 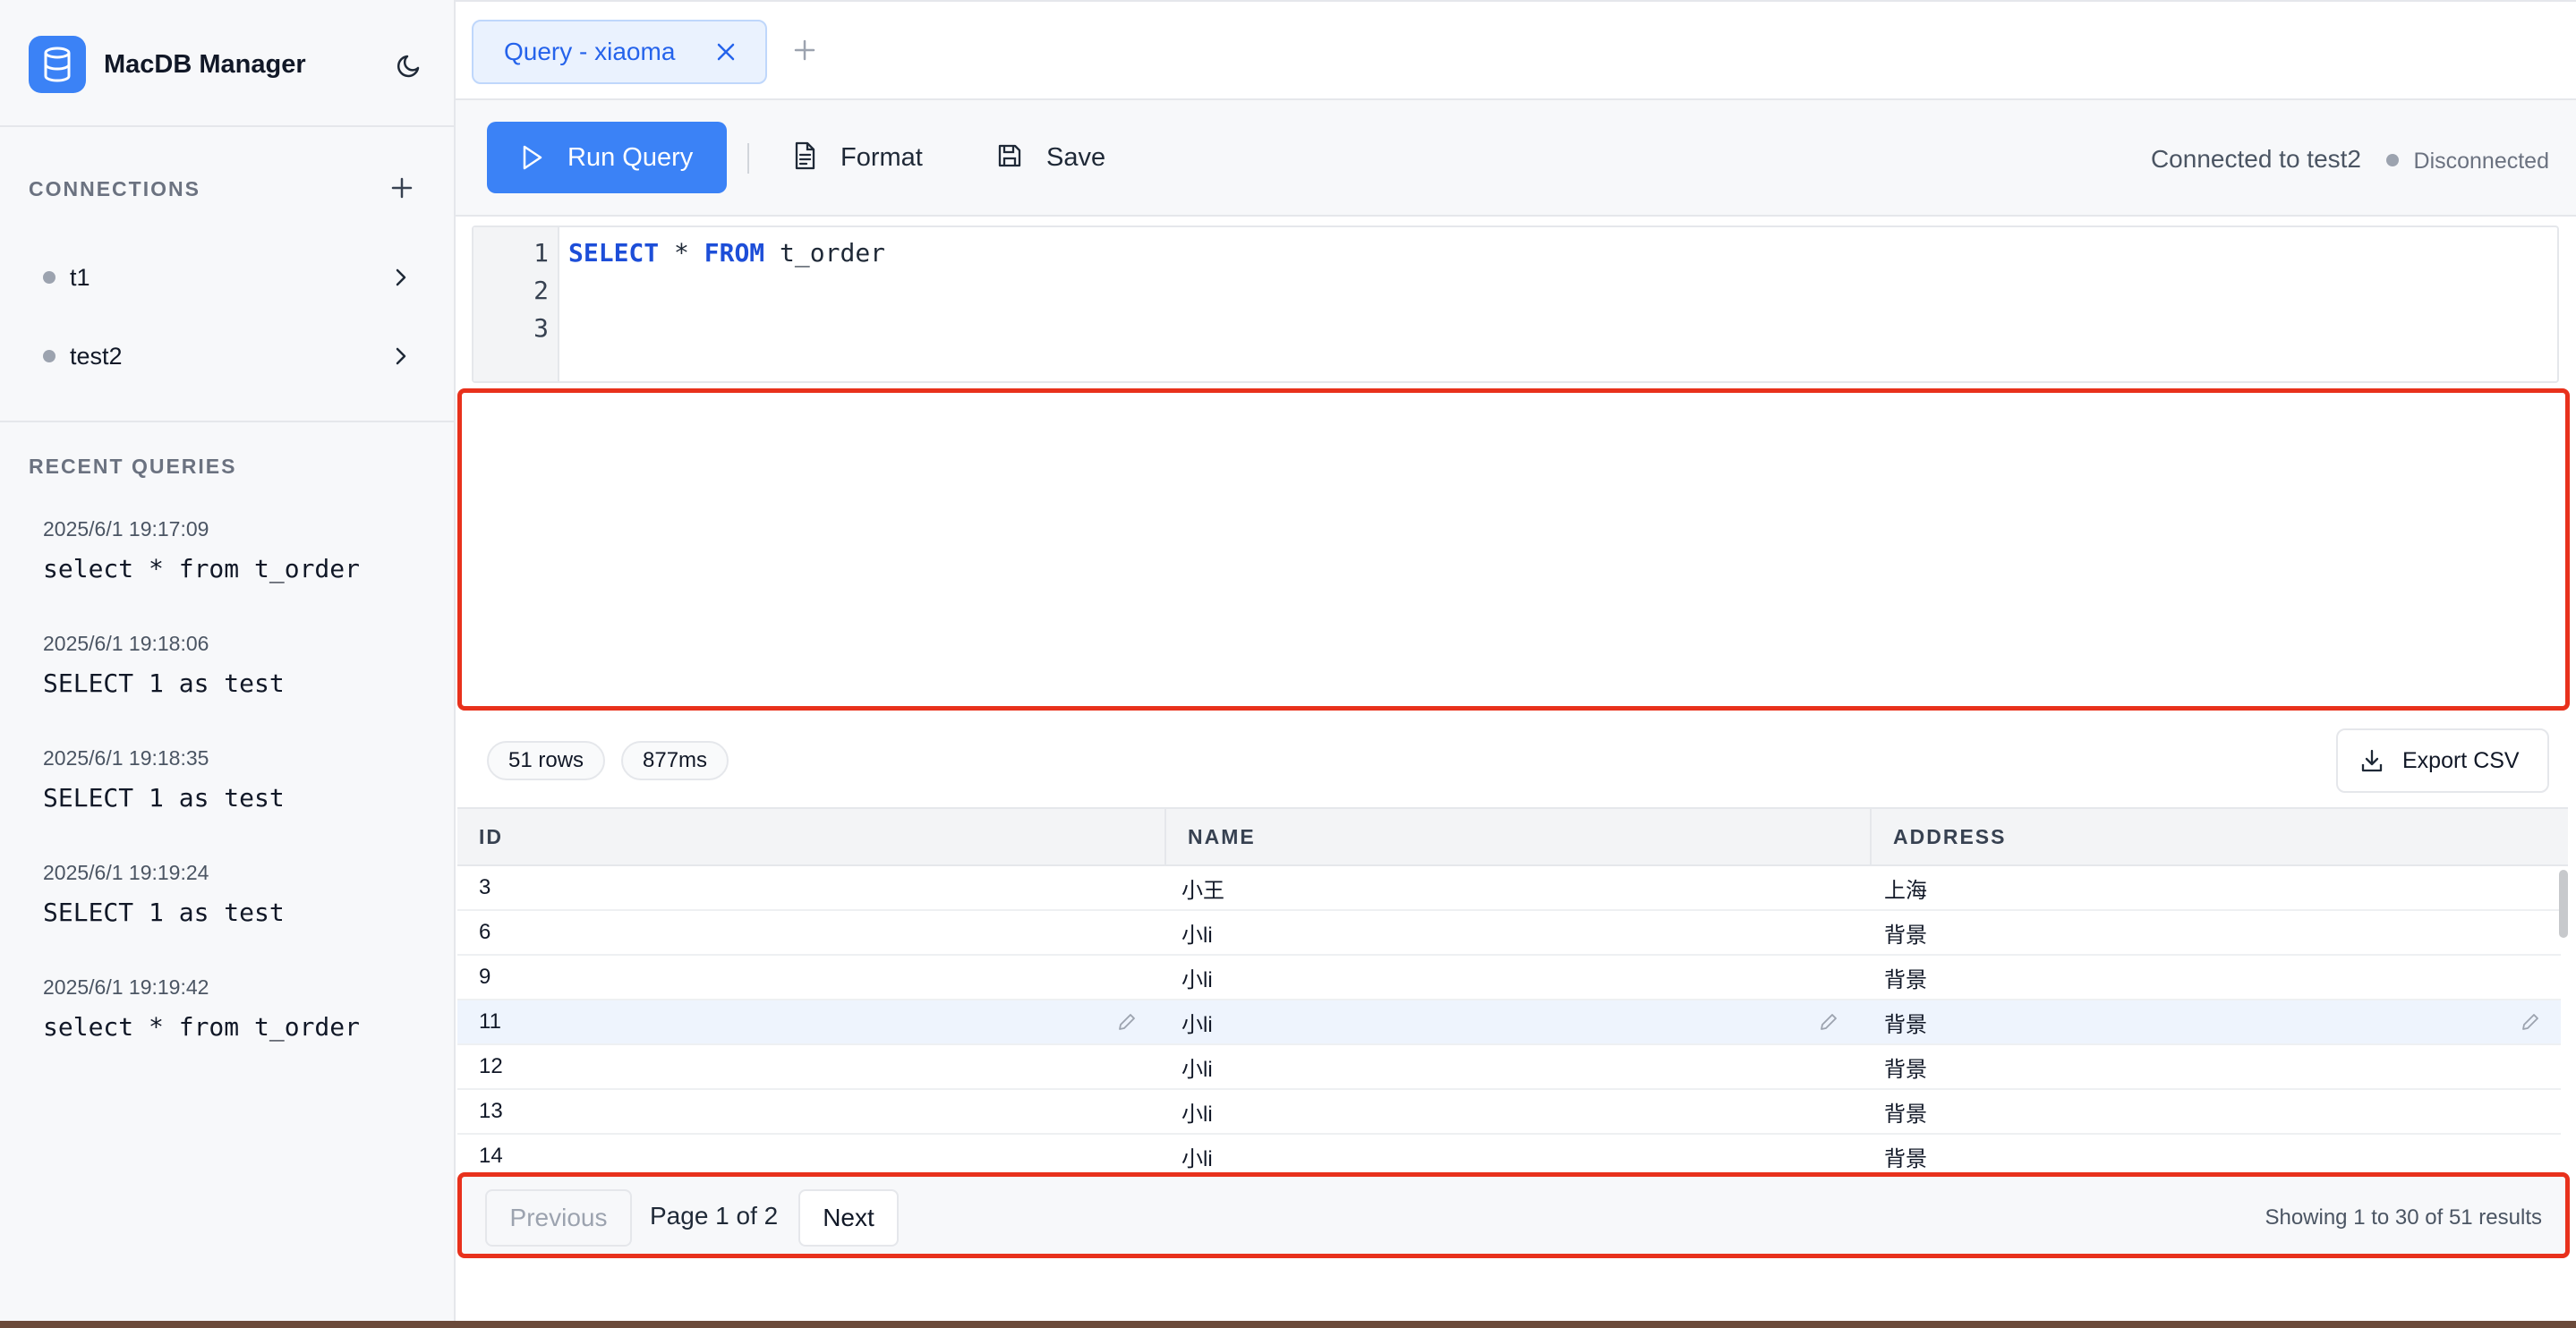 I want to click on connections-title: CONNECTIONS, so click(x=114, y=188).